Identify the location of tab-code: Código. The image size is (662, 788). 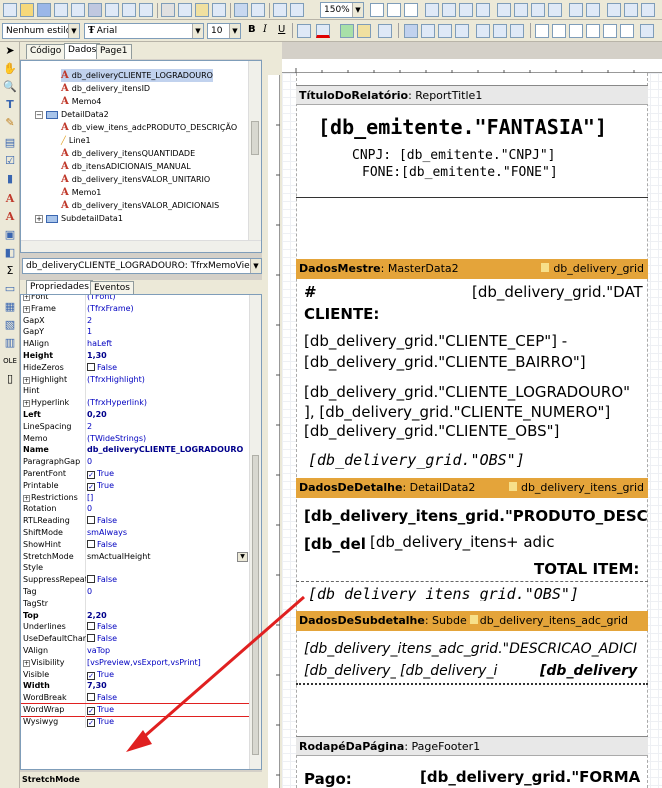
(46, 51).